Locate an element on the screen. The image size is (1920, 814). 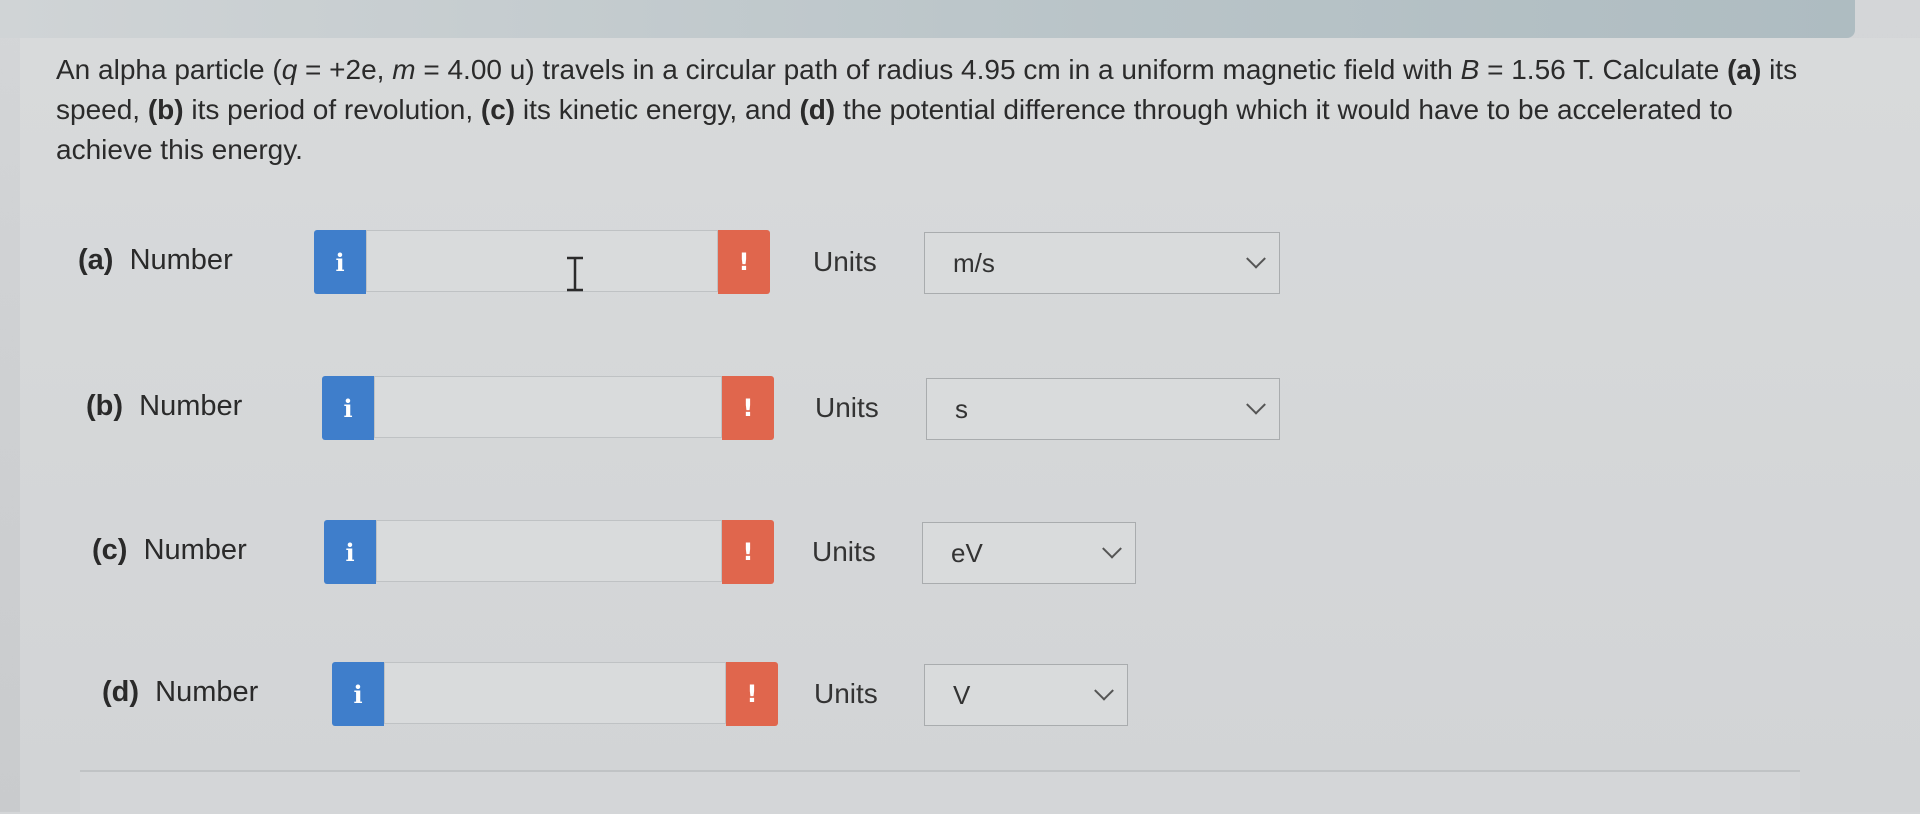
answer-row-c: (c) Number i ! Units eV is located at coordinates (617, 553).